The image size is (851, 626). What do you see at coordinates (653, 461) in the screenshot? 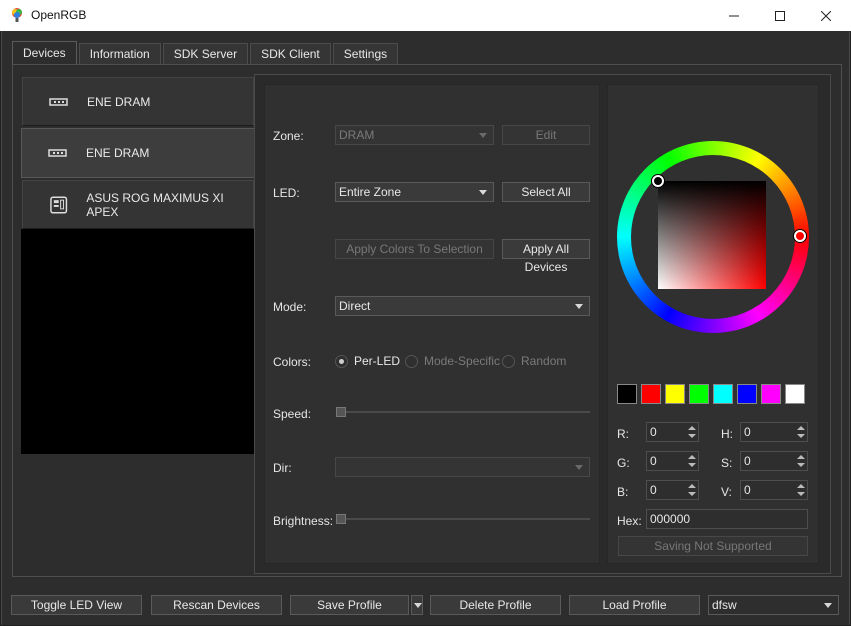
I see `green-value: 0` at bounding box center [653, 461].